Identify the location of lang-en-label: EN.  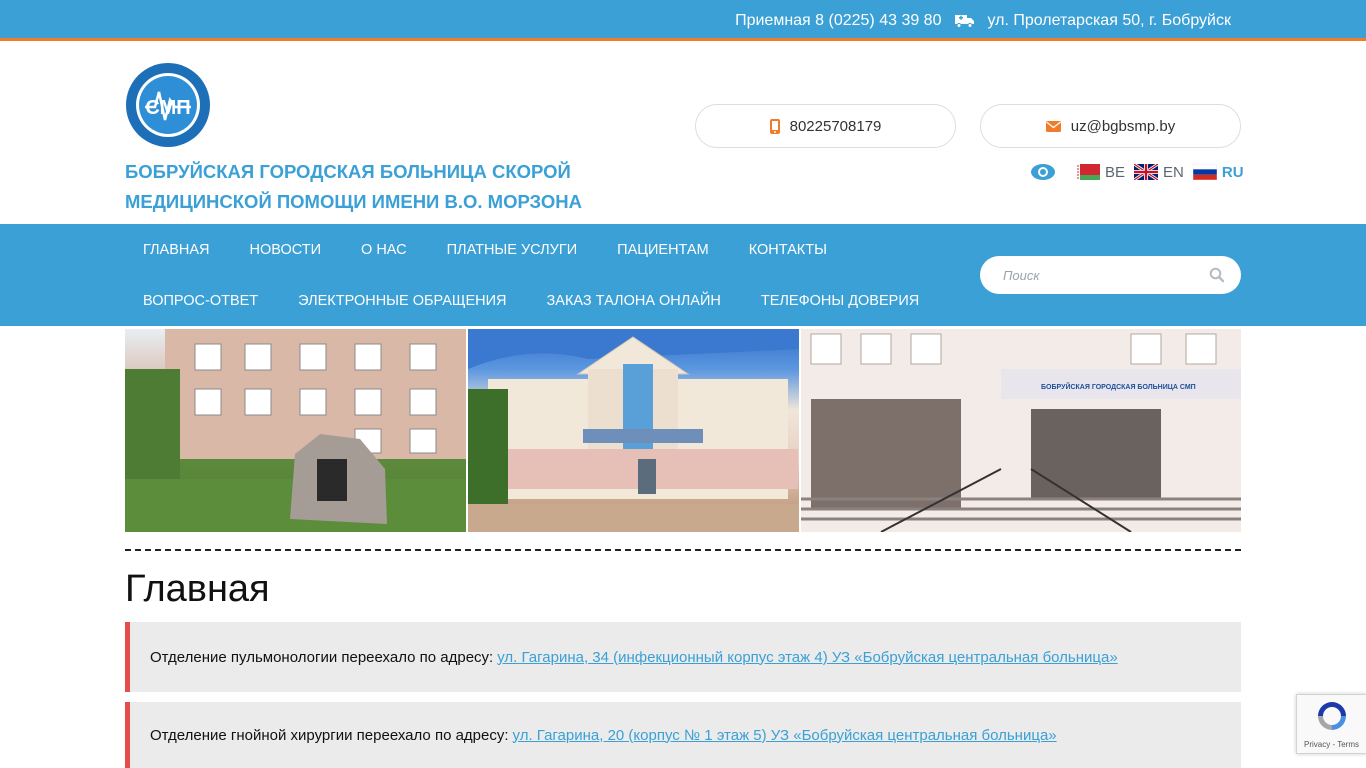
(1173, 172).